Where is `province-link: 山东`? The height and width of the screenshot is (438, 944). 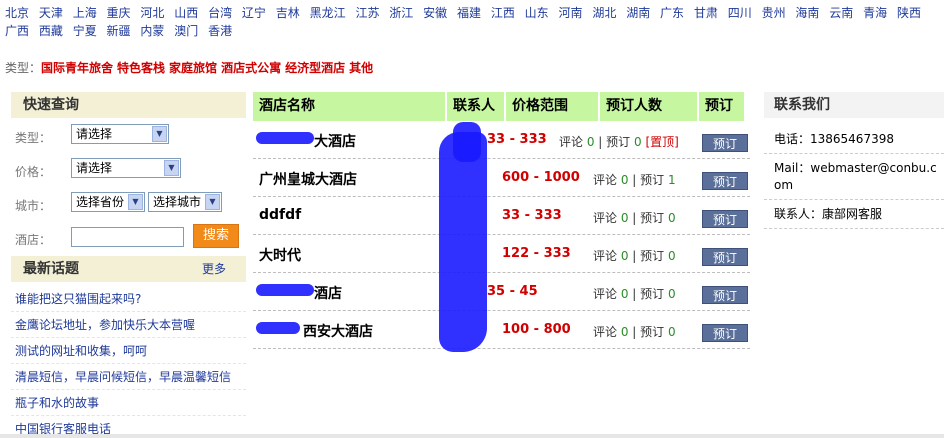
province-link: 山东 is located at coordinates (537, 13).